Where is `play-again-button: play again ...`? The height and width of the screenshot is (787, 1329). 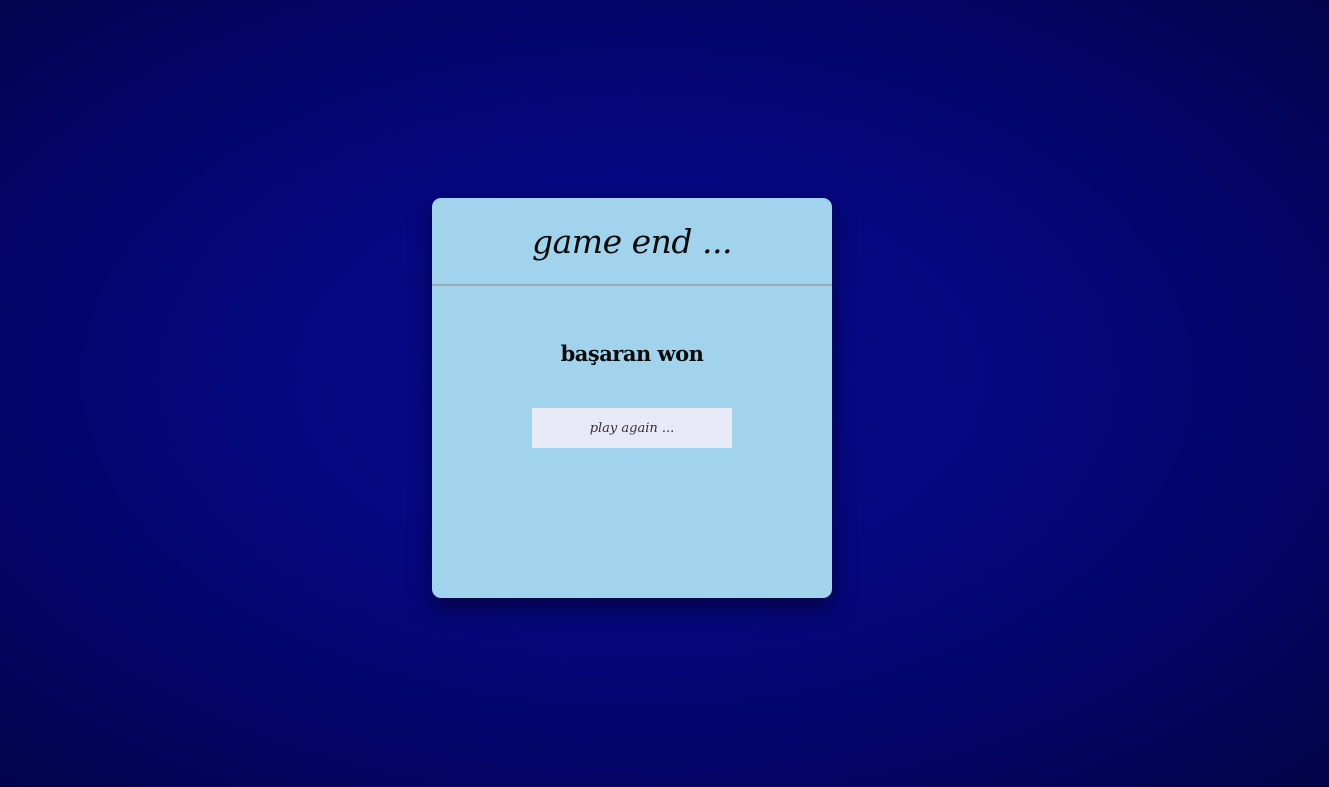 play-again-button: play again ... is located at coordinates (632, 428).